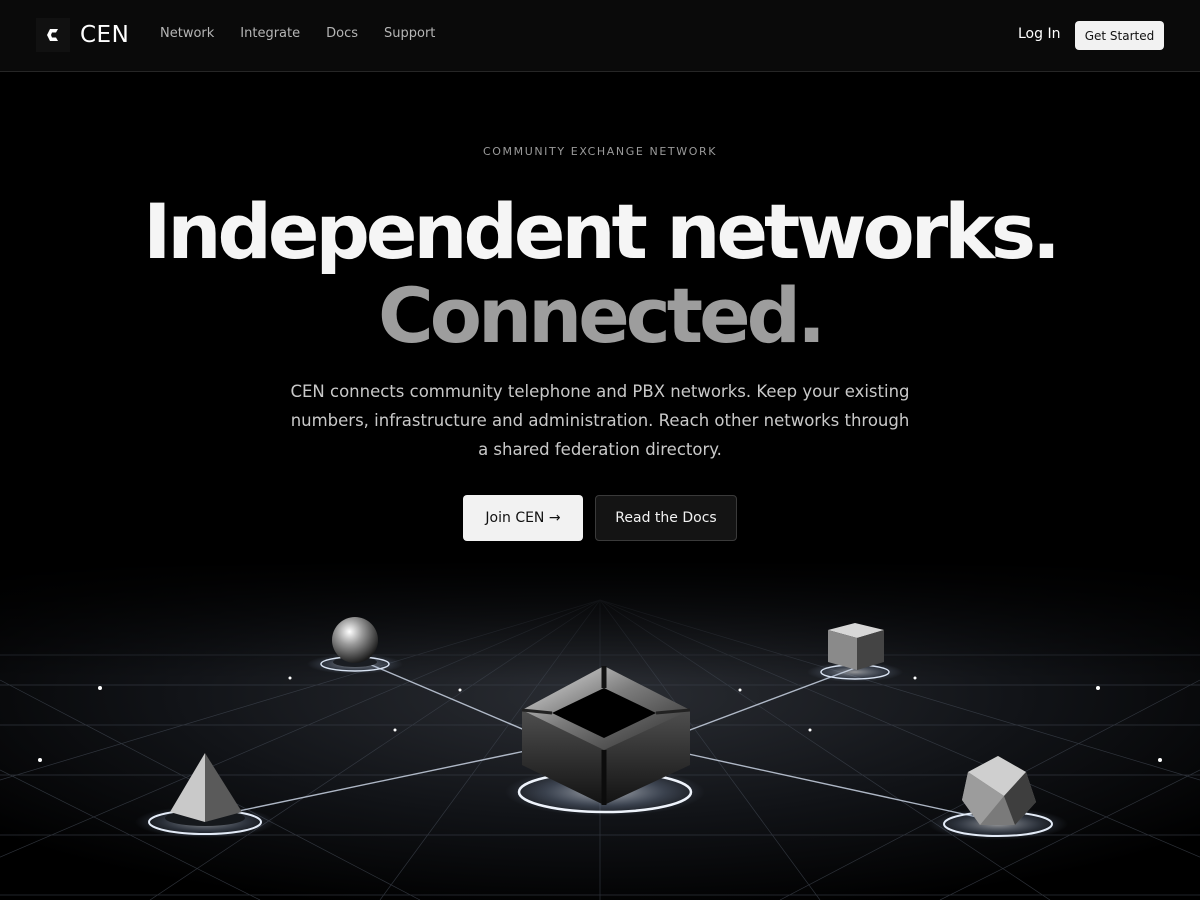  What do you see at coordinates (602, 231) in the screenshot?
I see `headline-line-independent: Independent networks.` at bounding box center [602, 231].